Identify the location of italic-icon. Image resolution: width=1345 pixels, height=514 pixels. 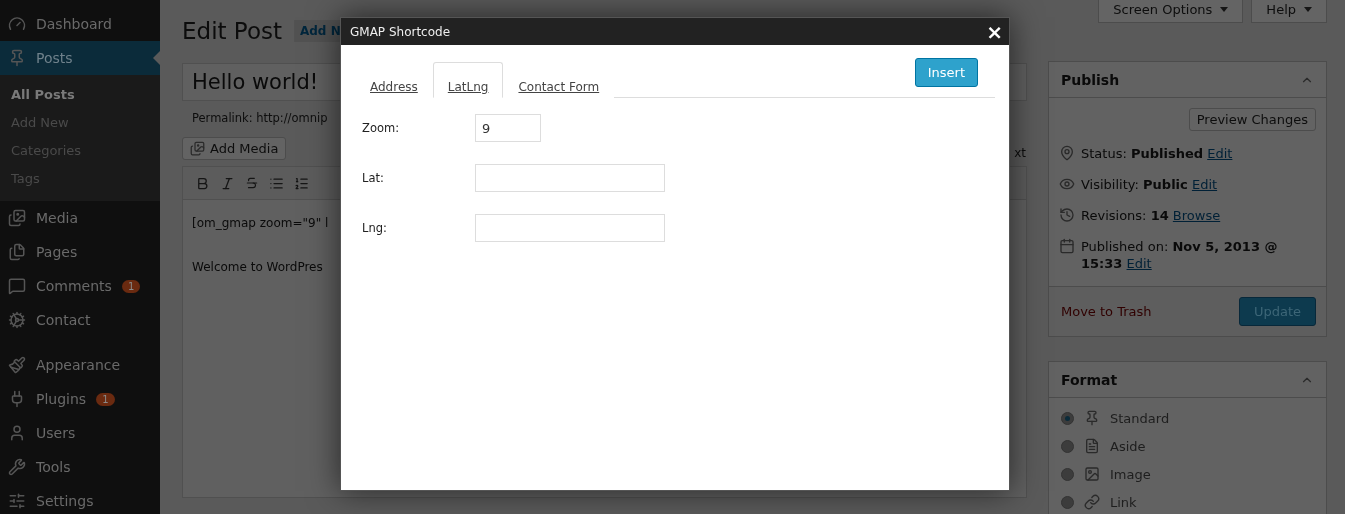
(227, 183).